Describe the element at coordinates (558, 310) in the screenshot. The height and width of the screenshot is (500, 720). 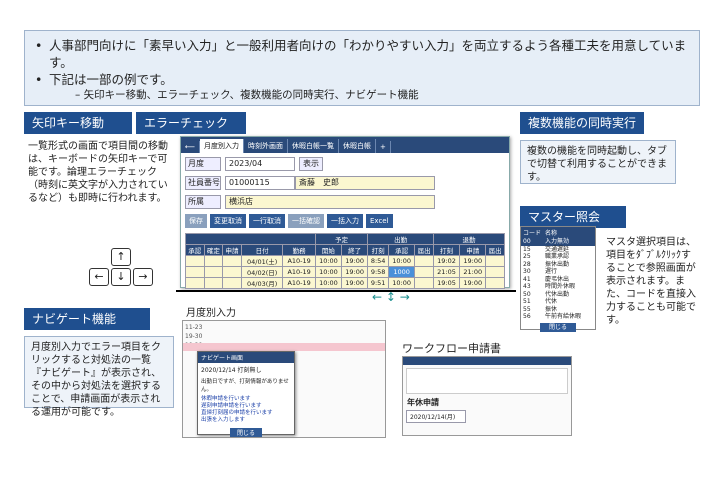
I see `master-row: 55 振休` at that location.